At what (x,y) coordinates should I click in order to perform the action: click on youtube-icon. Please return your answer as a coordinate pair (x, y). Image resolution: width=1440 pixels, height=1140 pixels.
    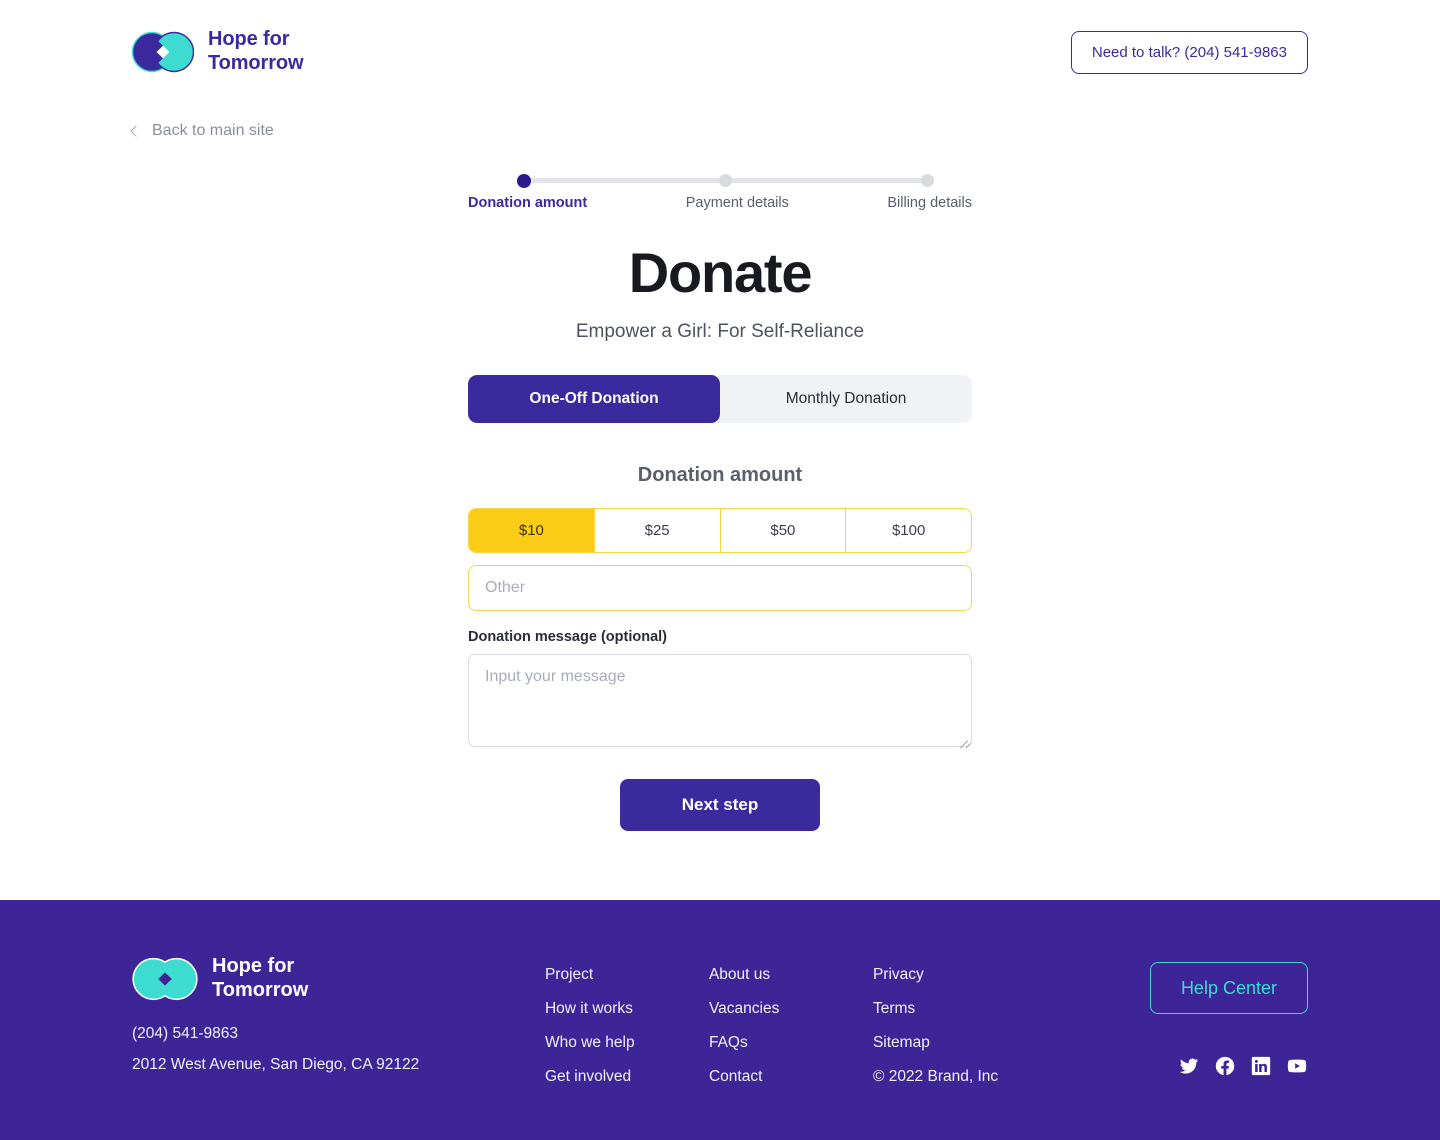
    Looking at the image, I should click on (1297, 1066).